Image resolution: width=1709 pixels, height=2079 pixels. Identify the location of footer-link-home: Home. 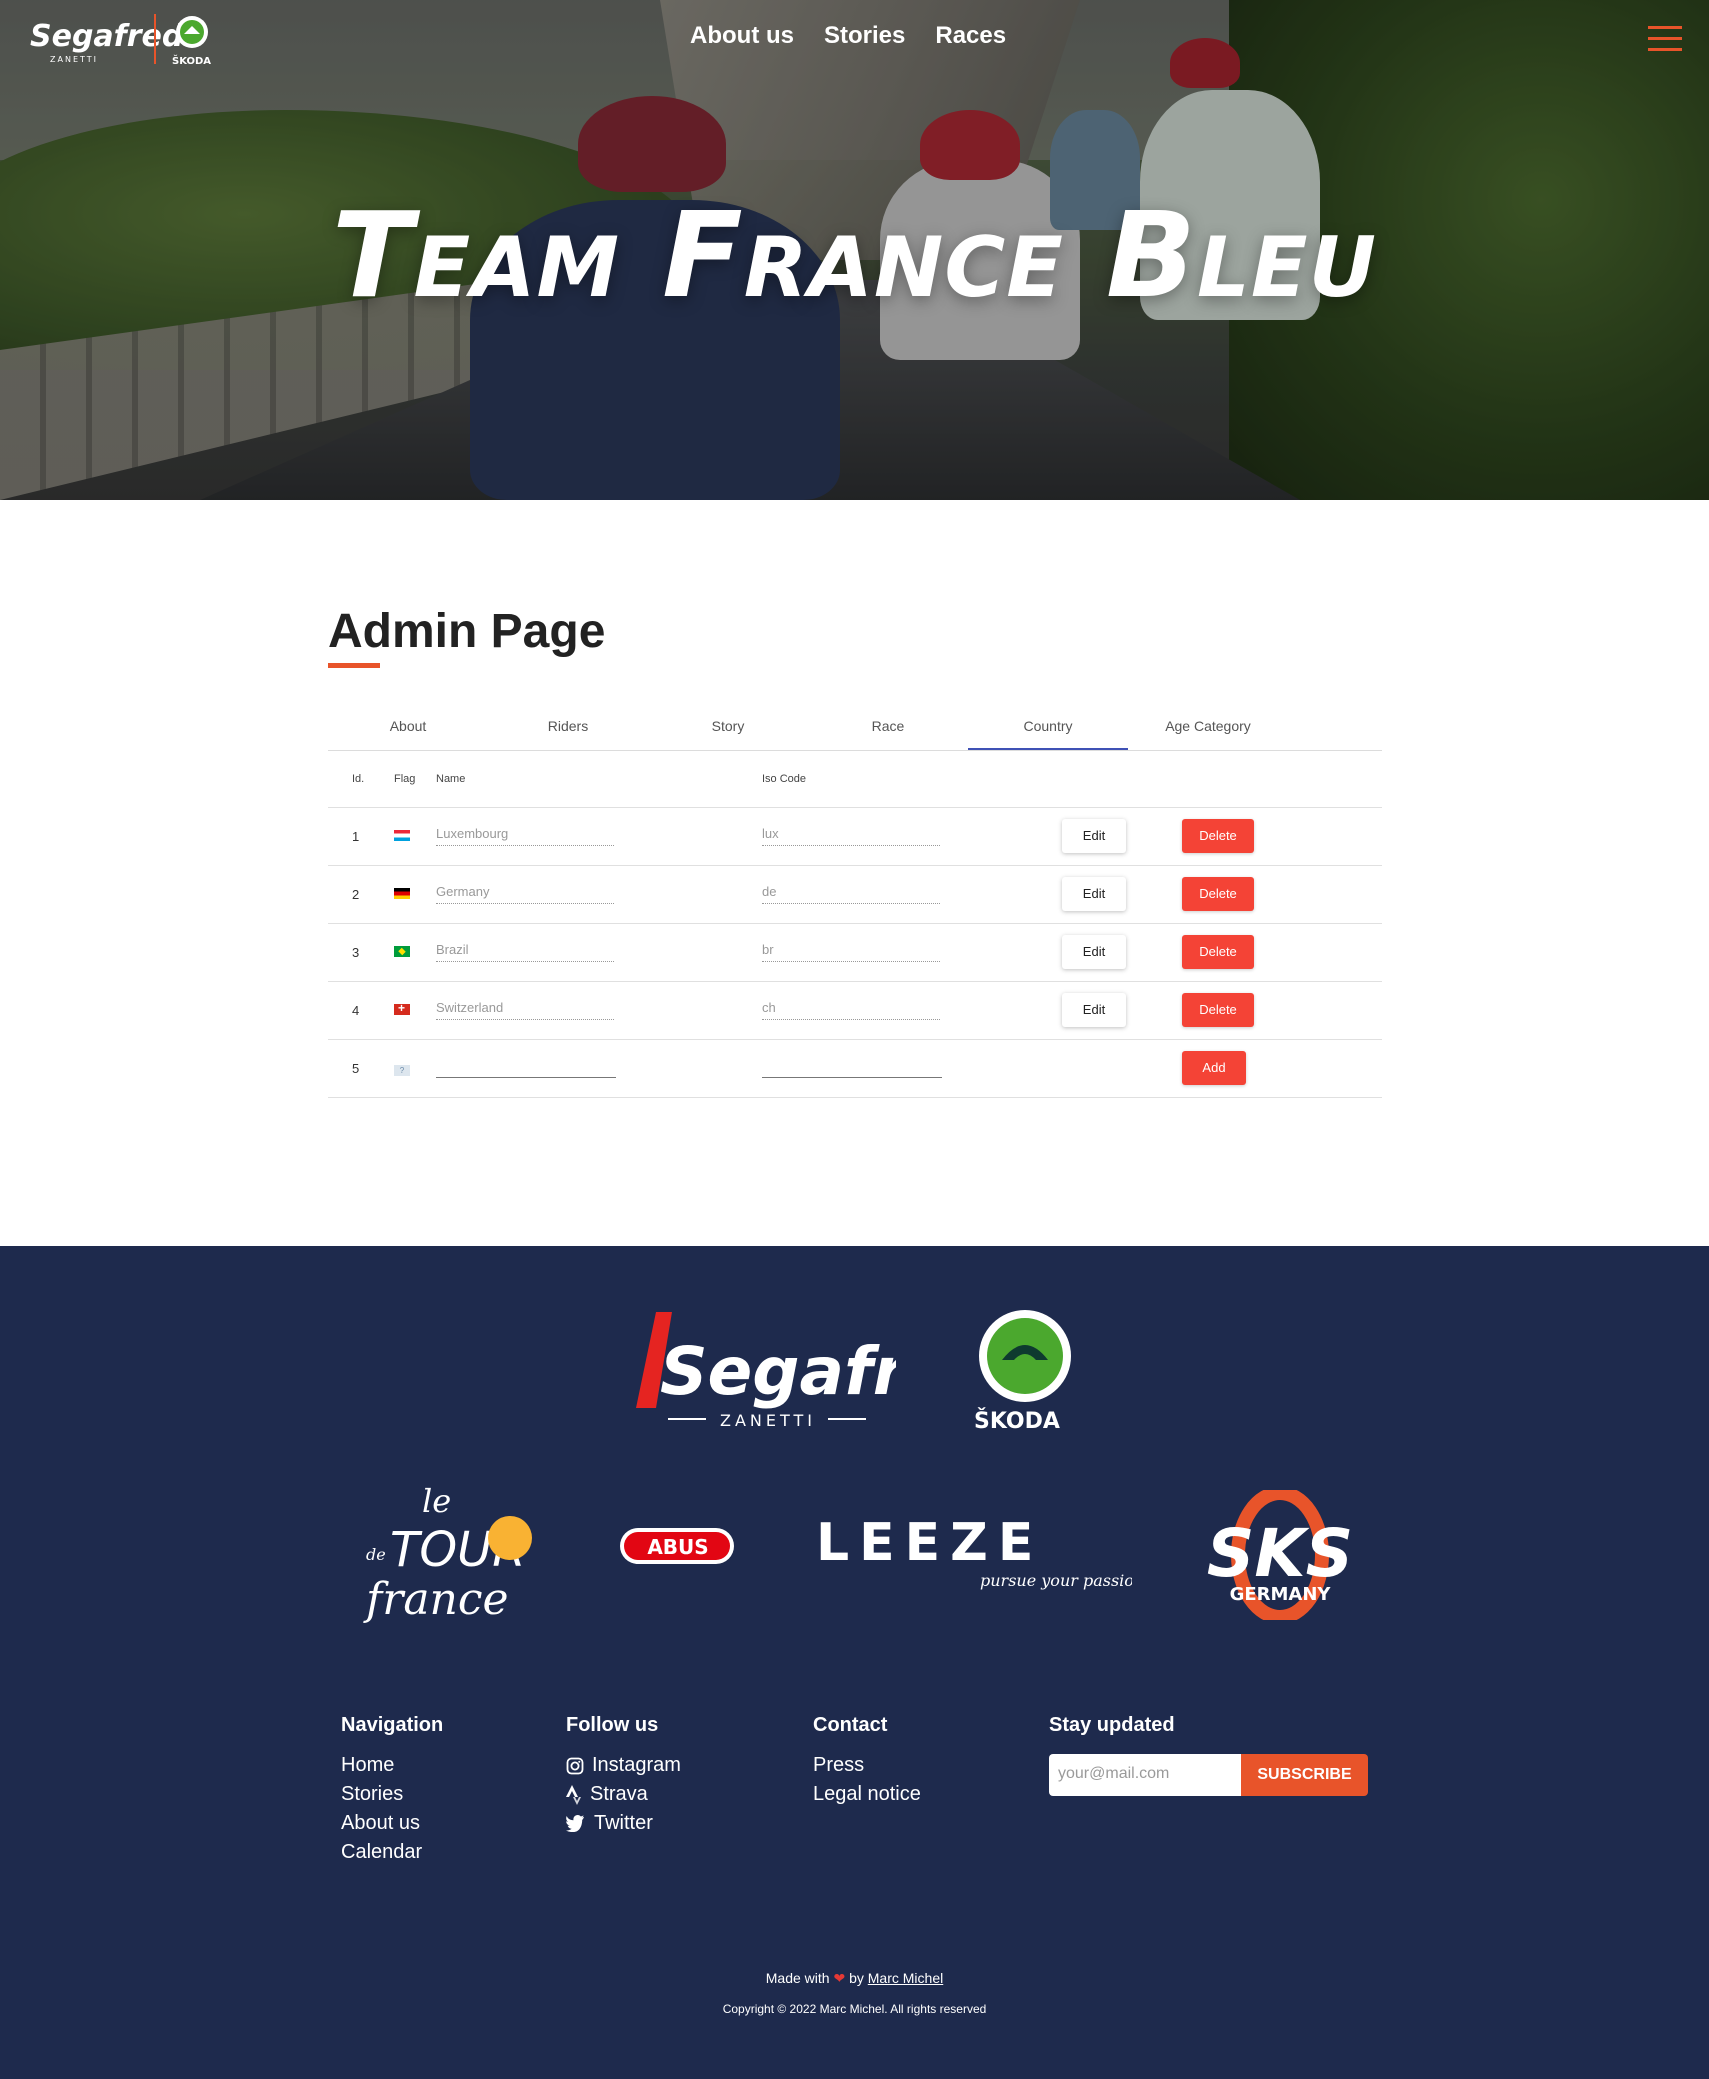
(392, 1765).